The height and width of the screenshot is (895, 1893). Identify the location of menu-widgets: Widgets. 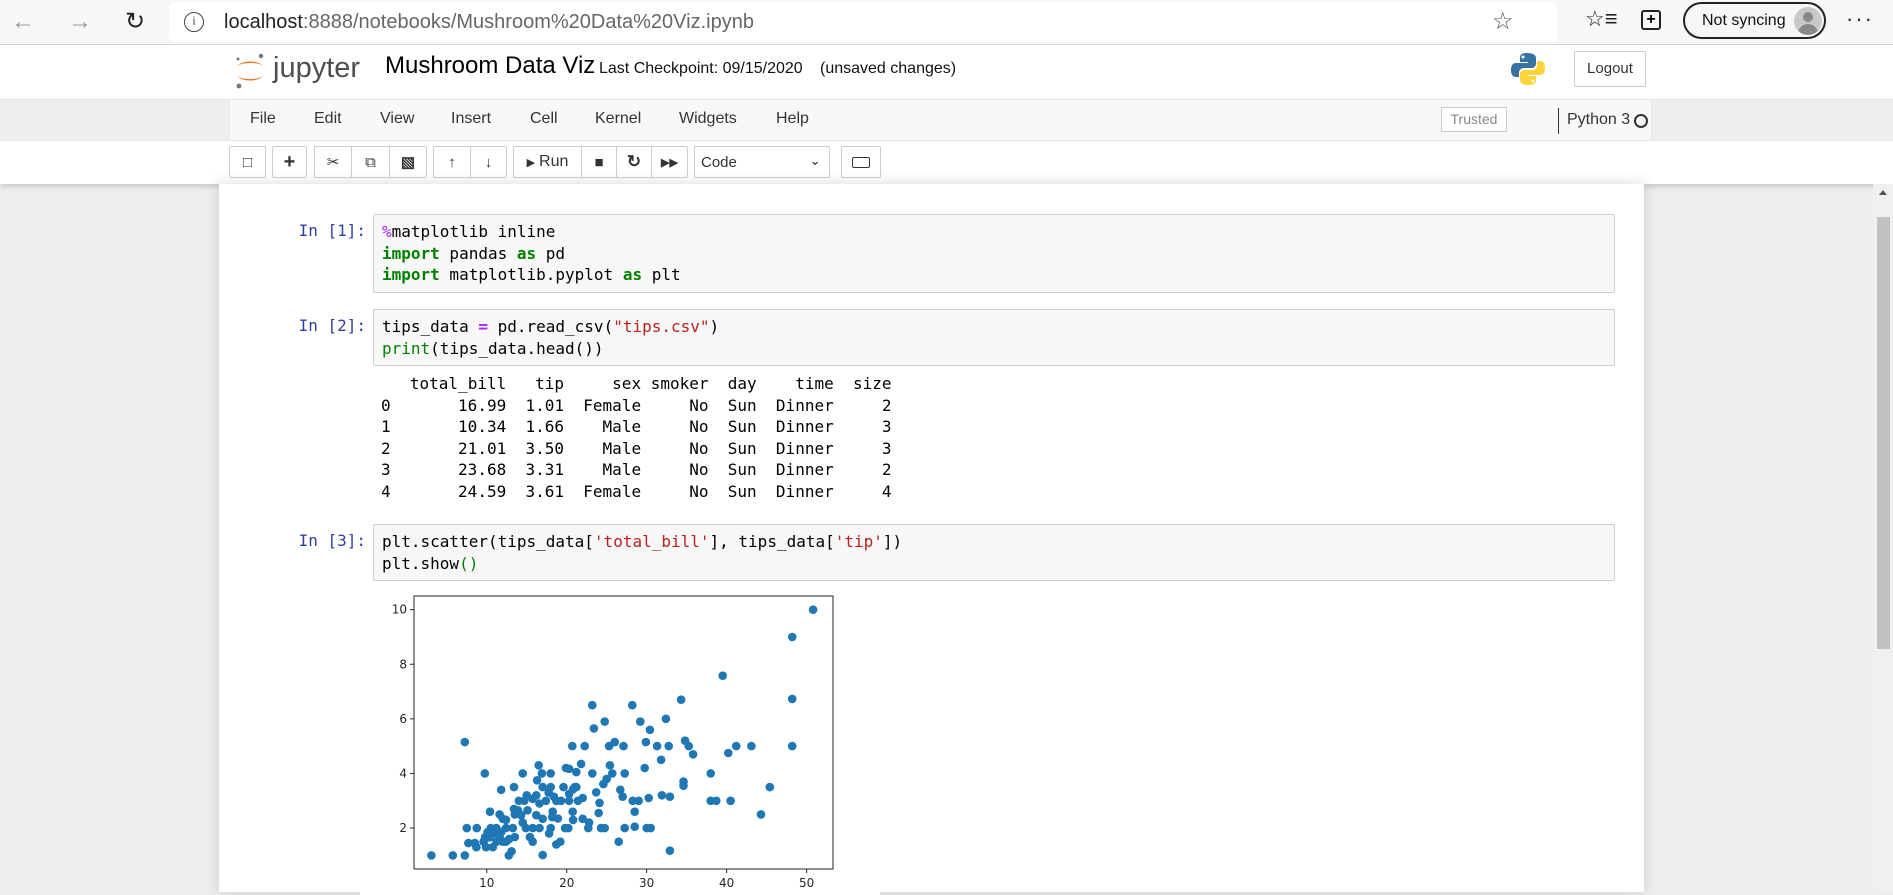
(708, 119).